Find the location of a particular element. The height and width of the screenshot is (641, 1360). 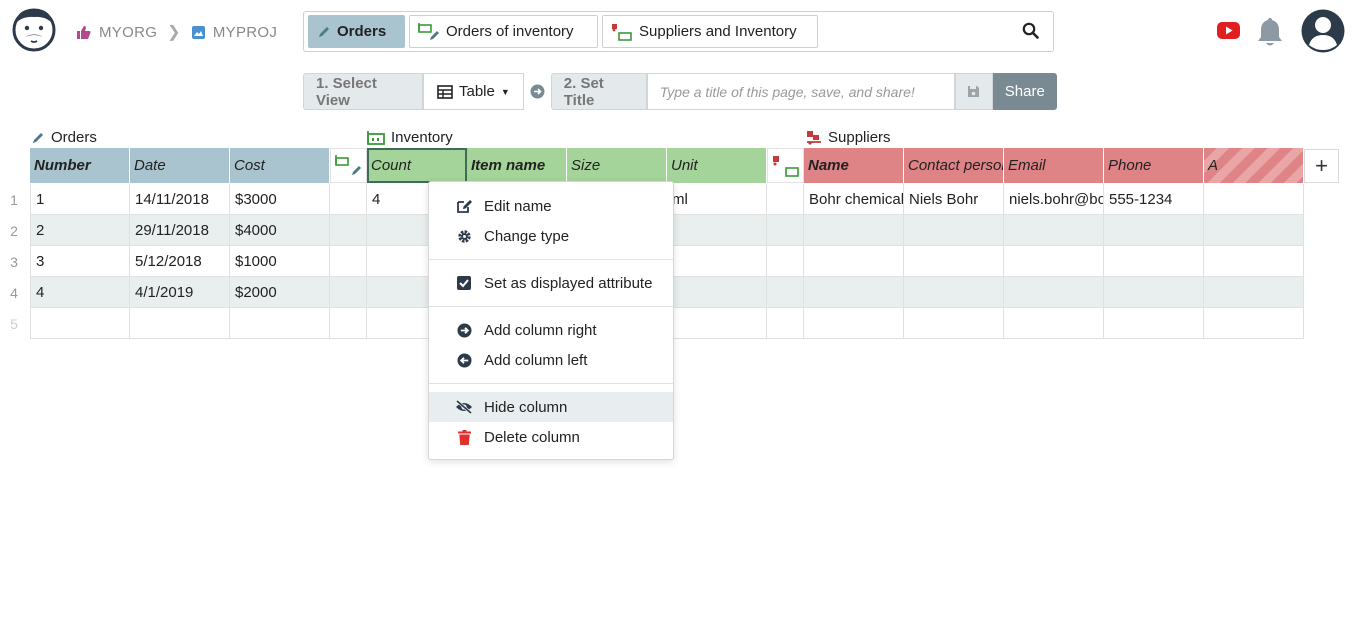

breadcrumb-project: MYPROJ is located at coordinates (234, 32).